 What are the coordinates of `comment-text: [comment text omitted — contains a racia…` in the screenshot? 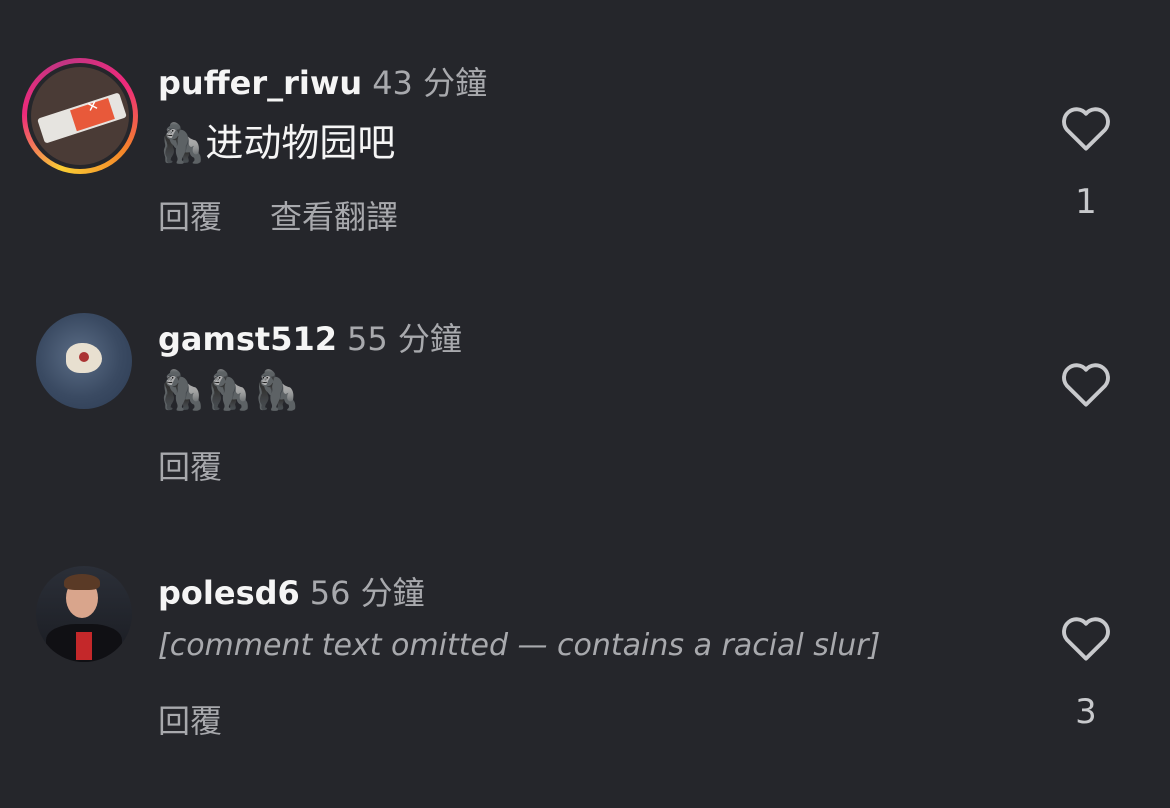 It's located at (519, 645).